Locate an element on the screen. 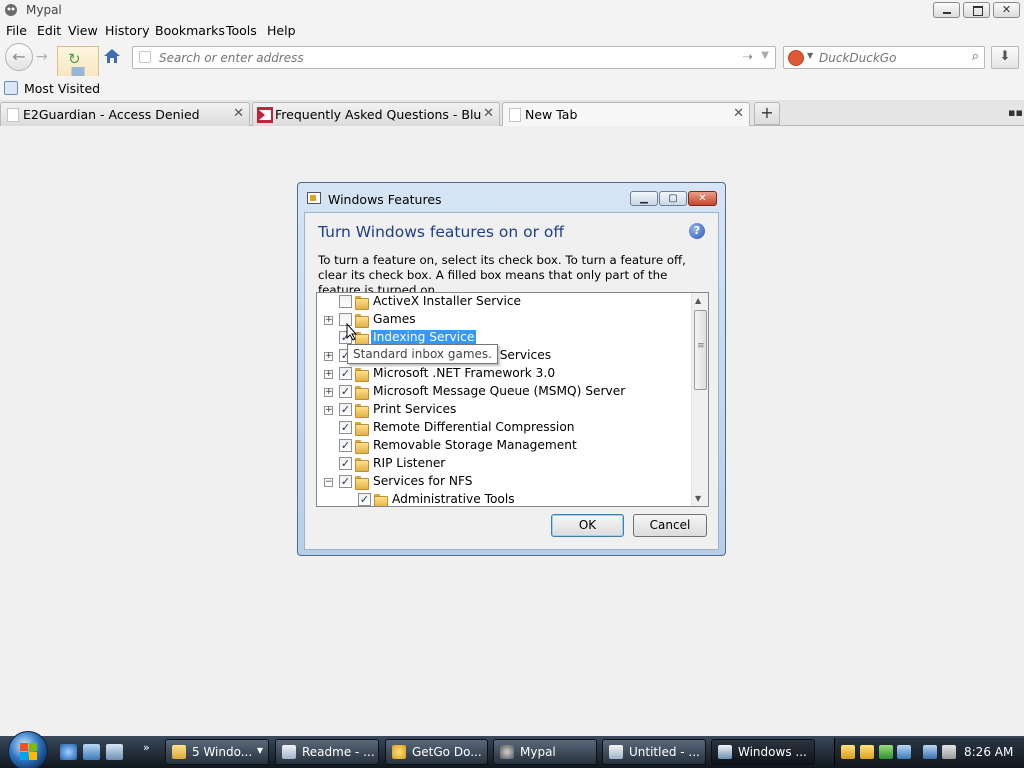 The height and width of the screenshot is (768, 1024). network-icon is located at coordinates (930, 752).